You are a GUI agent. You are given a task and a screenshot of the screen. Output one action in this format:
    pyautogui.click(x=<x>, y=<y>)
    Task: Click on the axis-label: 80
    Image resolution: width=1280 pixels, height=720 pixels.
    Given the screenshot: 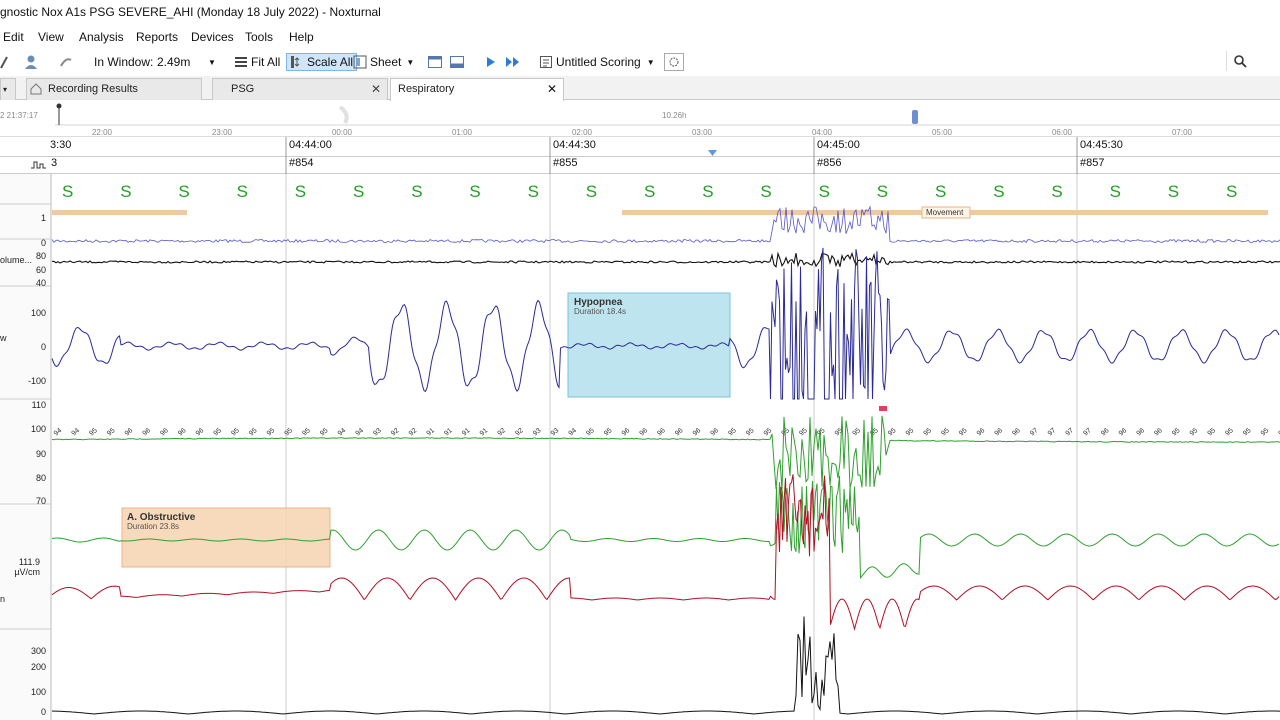 What is the action you would take?
    pyautogui.click(x=41, y=478)
    